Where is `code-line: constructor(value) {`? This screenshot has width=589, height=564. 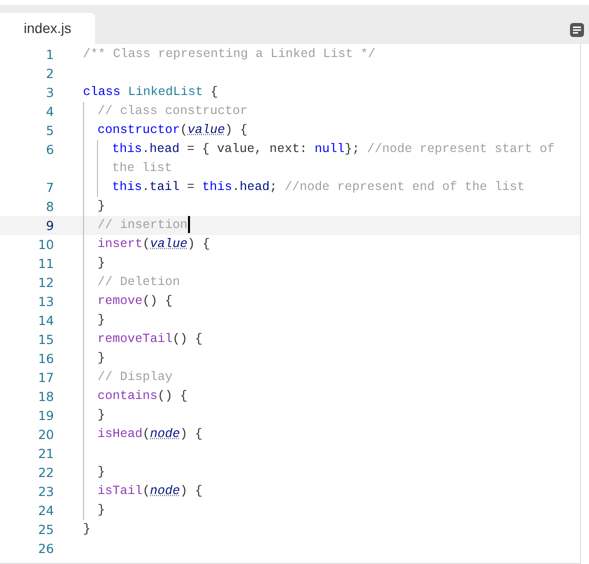
code-line: constructor(value) { is located at coordinates (173, 130).